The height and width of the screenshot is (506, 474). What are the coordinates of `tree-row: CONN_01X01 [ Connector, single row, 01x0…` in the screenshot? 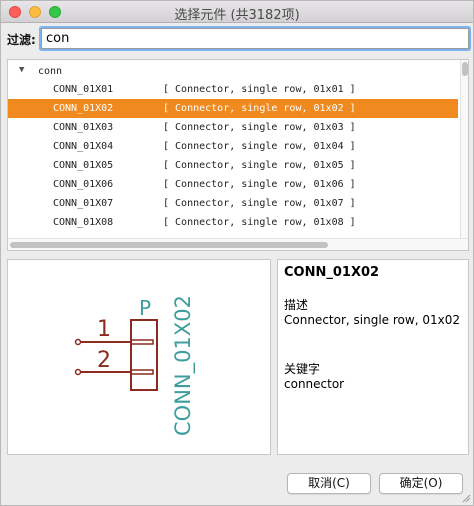 It's located at (233, 89).